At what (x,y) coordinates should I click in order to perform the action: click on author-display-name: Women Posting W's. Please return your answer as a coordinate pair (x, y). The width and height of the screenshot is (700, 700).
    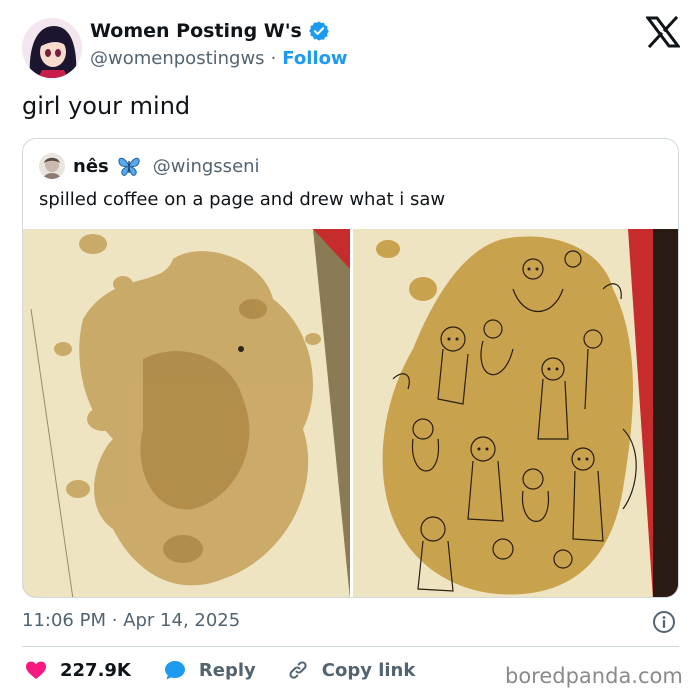
    Looking at the image, I should click on (196, 31).